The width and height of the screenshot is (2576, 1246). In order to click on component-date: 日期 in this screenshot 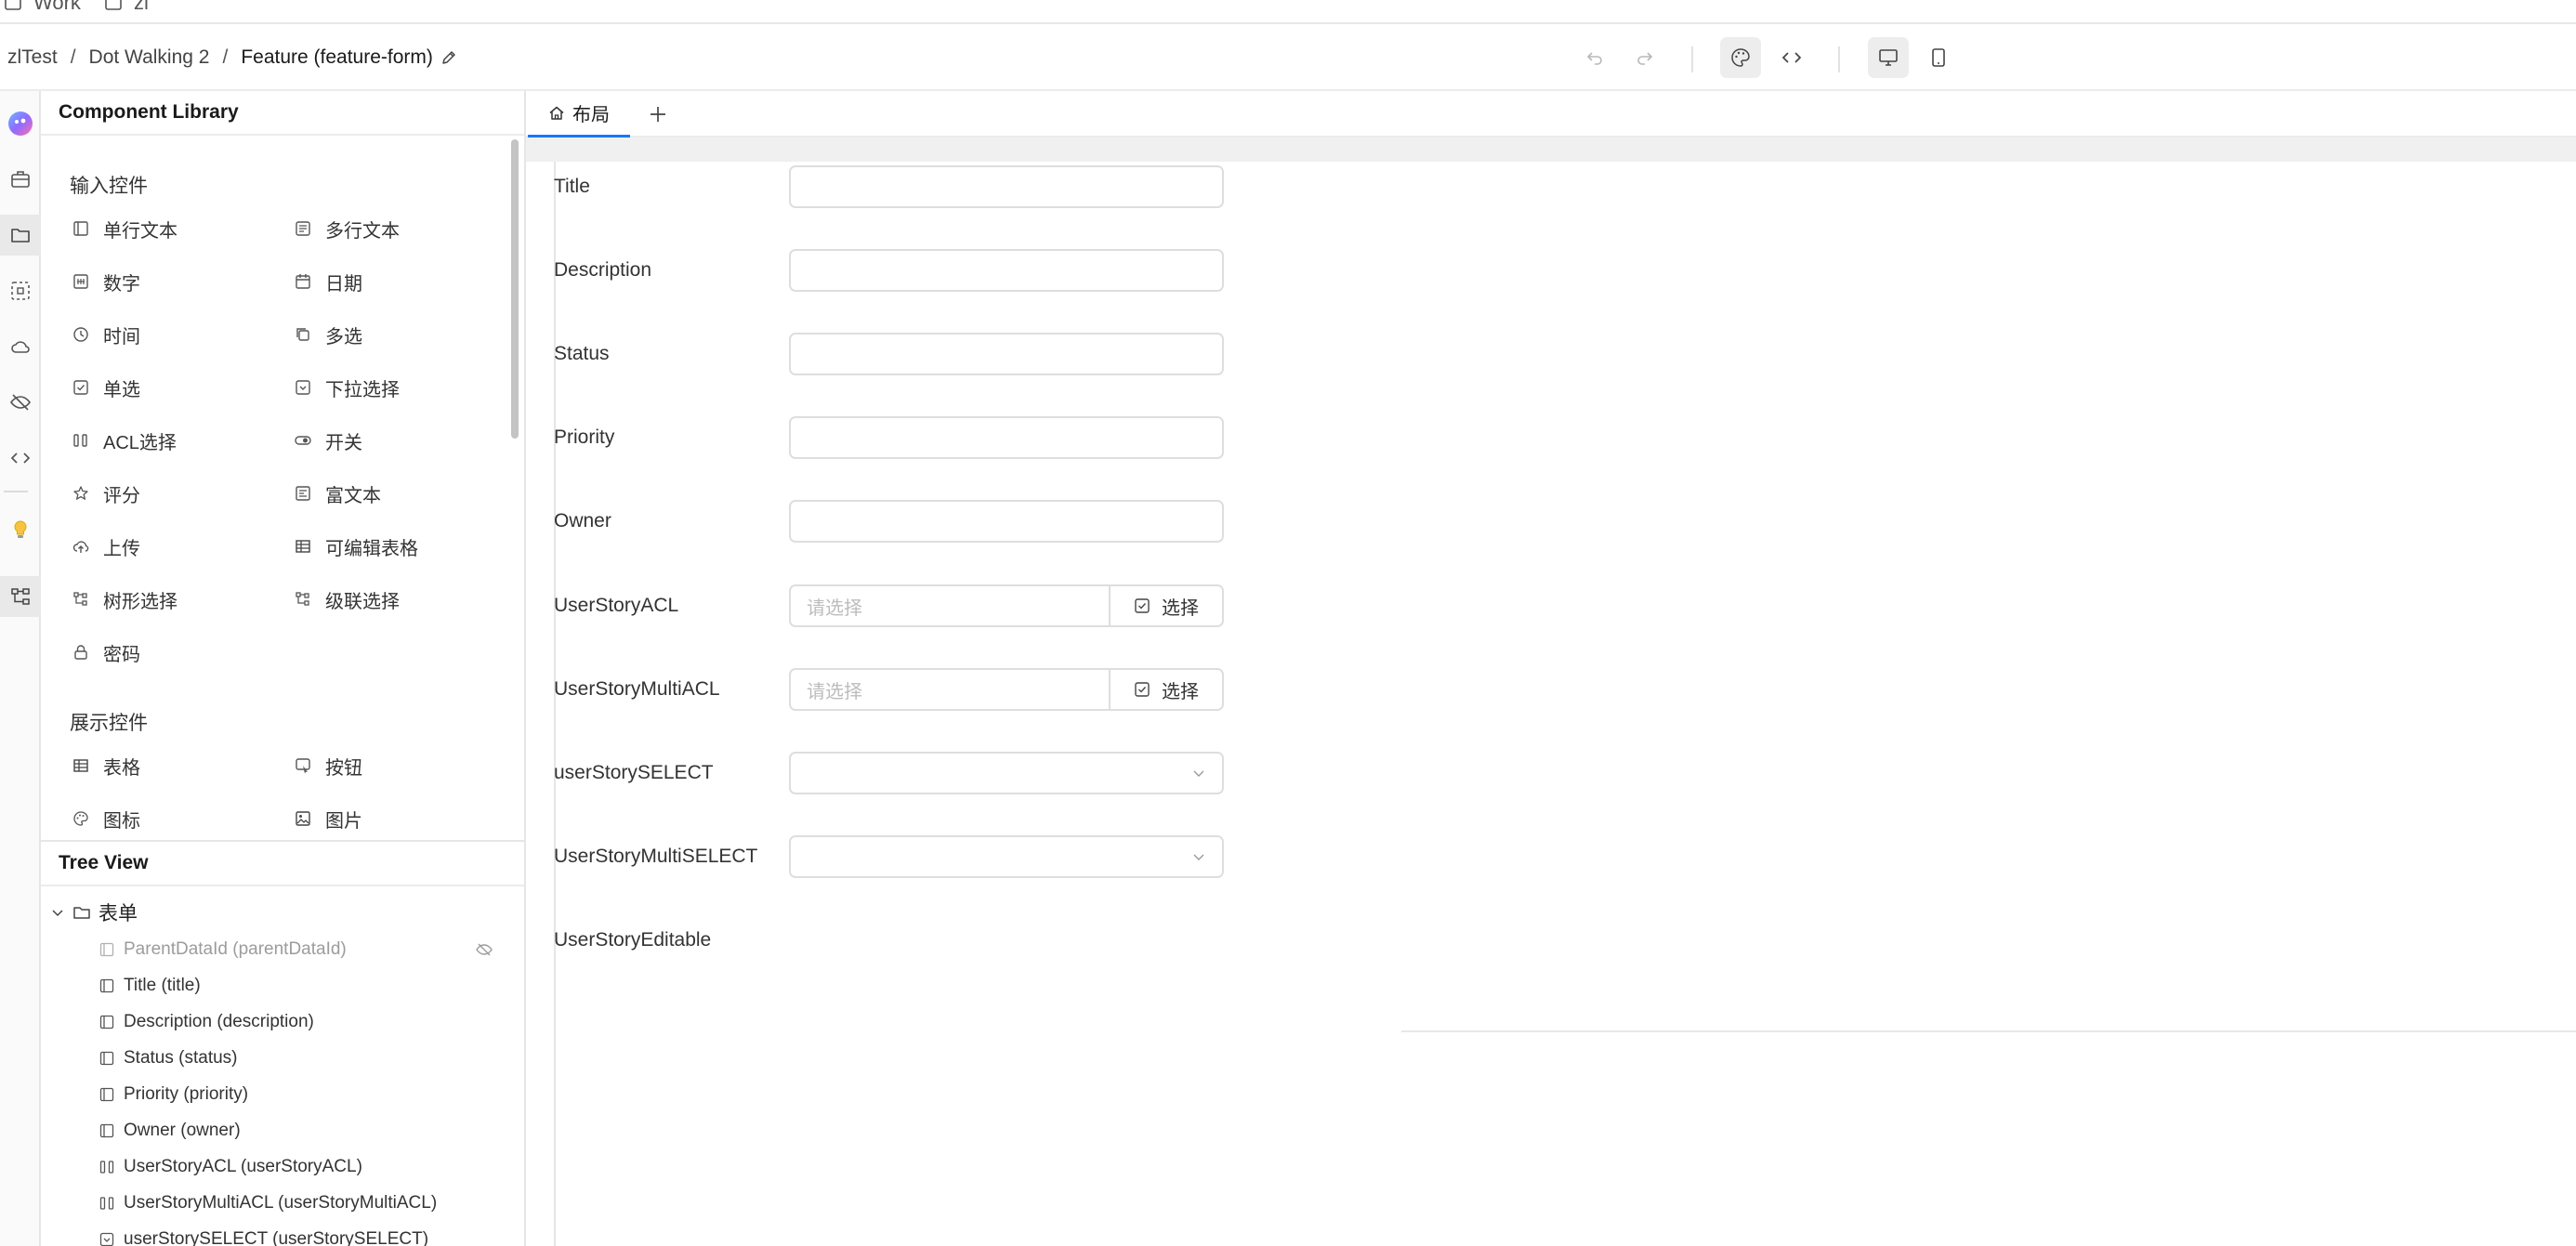, I will do `click(328, 281)`.